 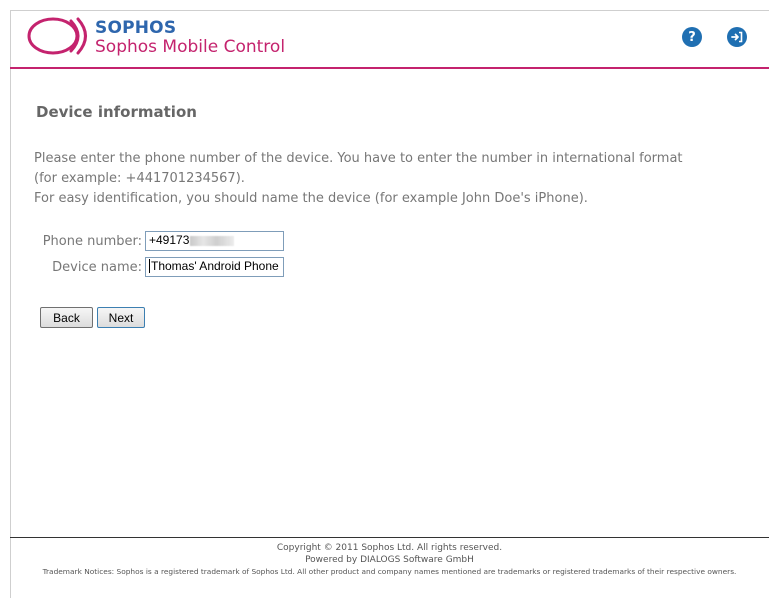 What do you see at coordinates (97, 267) in the screenshot?
I see `device-name-label: Device name:` at bounding box center [97, 267].